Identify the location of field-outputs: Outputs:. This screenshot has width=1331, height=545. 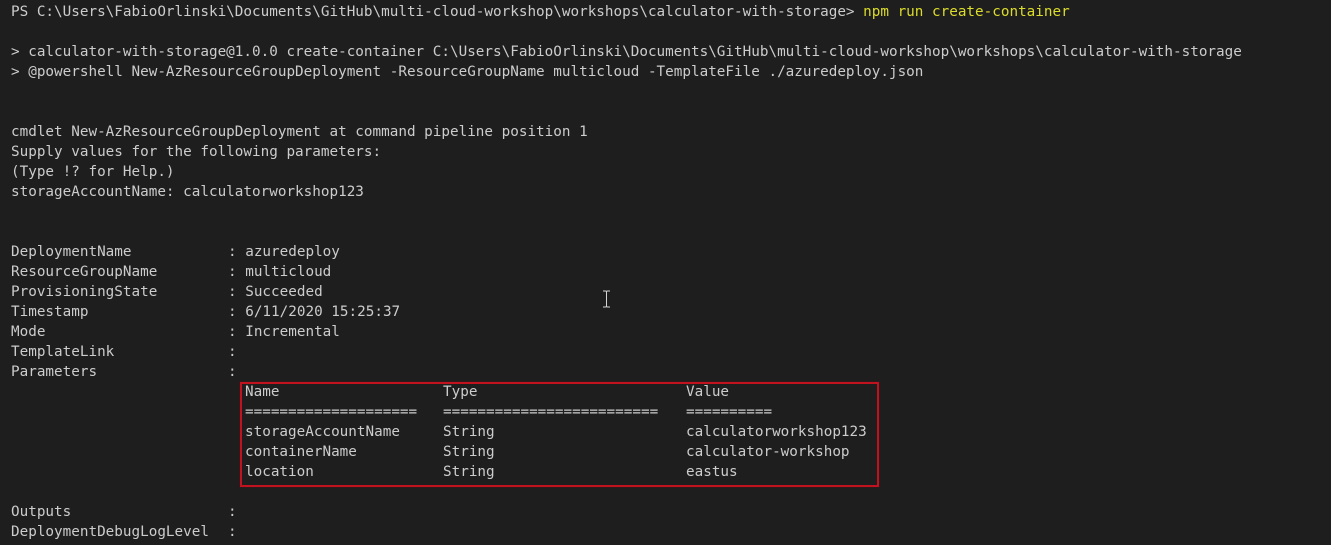
(124, 512).